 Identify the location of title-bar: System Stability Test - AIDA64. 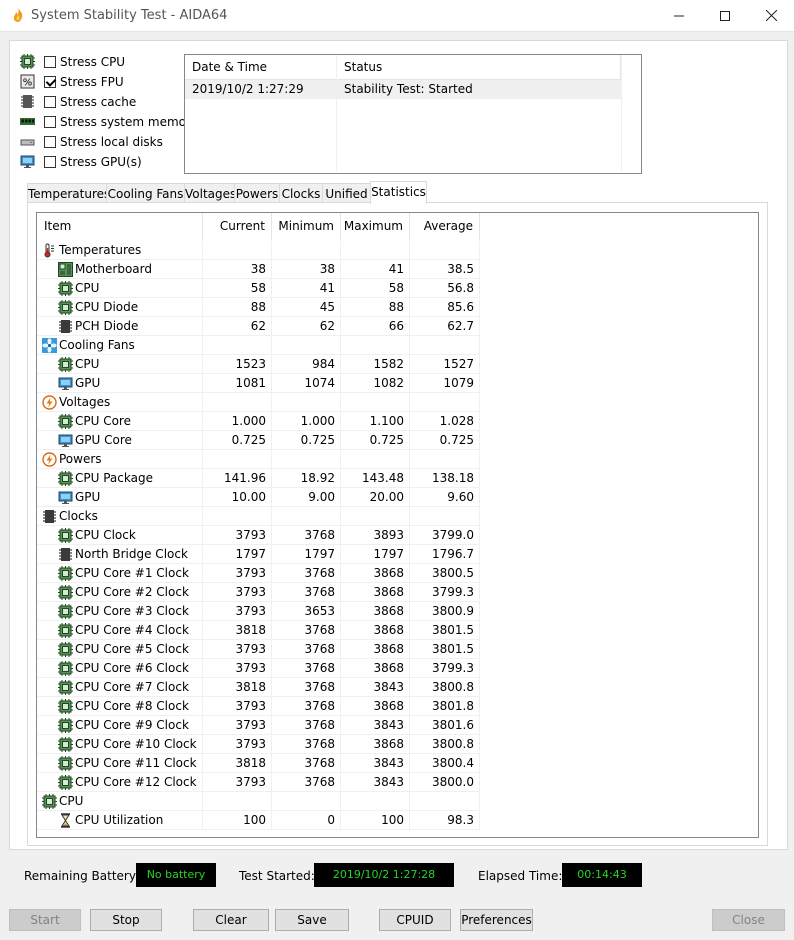
(397, 16).